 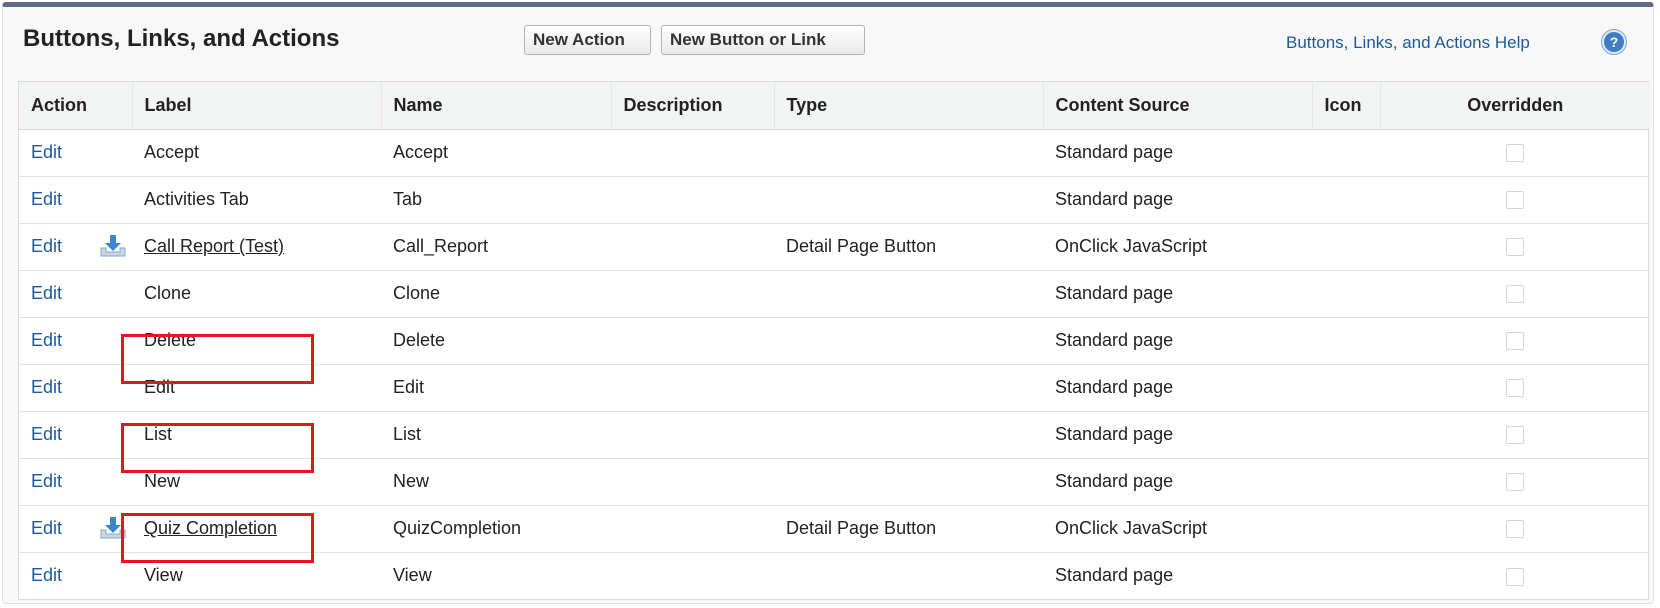 I want to click on table-cell: Quiz Completion, so click(x=240, y=529).